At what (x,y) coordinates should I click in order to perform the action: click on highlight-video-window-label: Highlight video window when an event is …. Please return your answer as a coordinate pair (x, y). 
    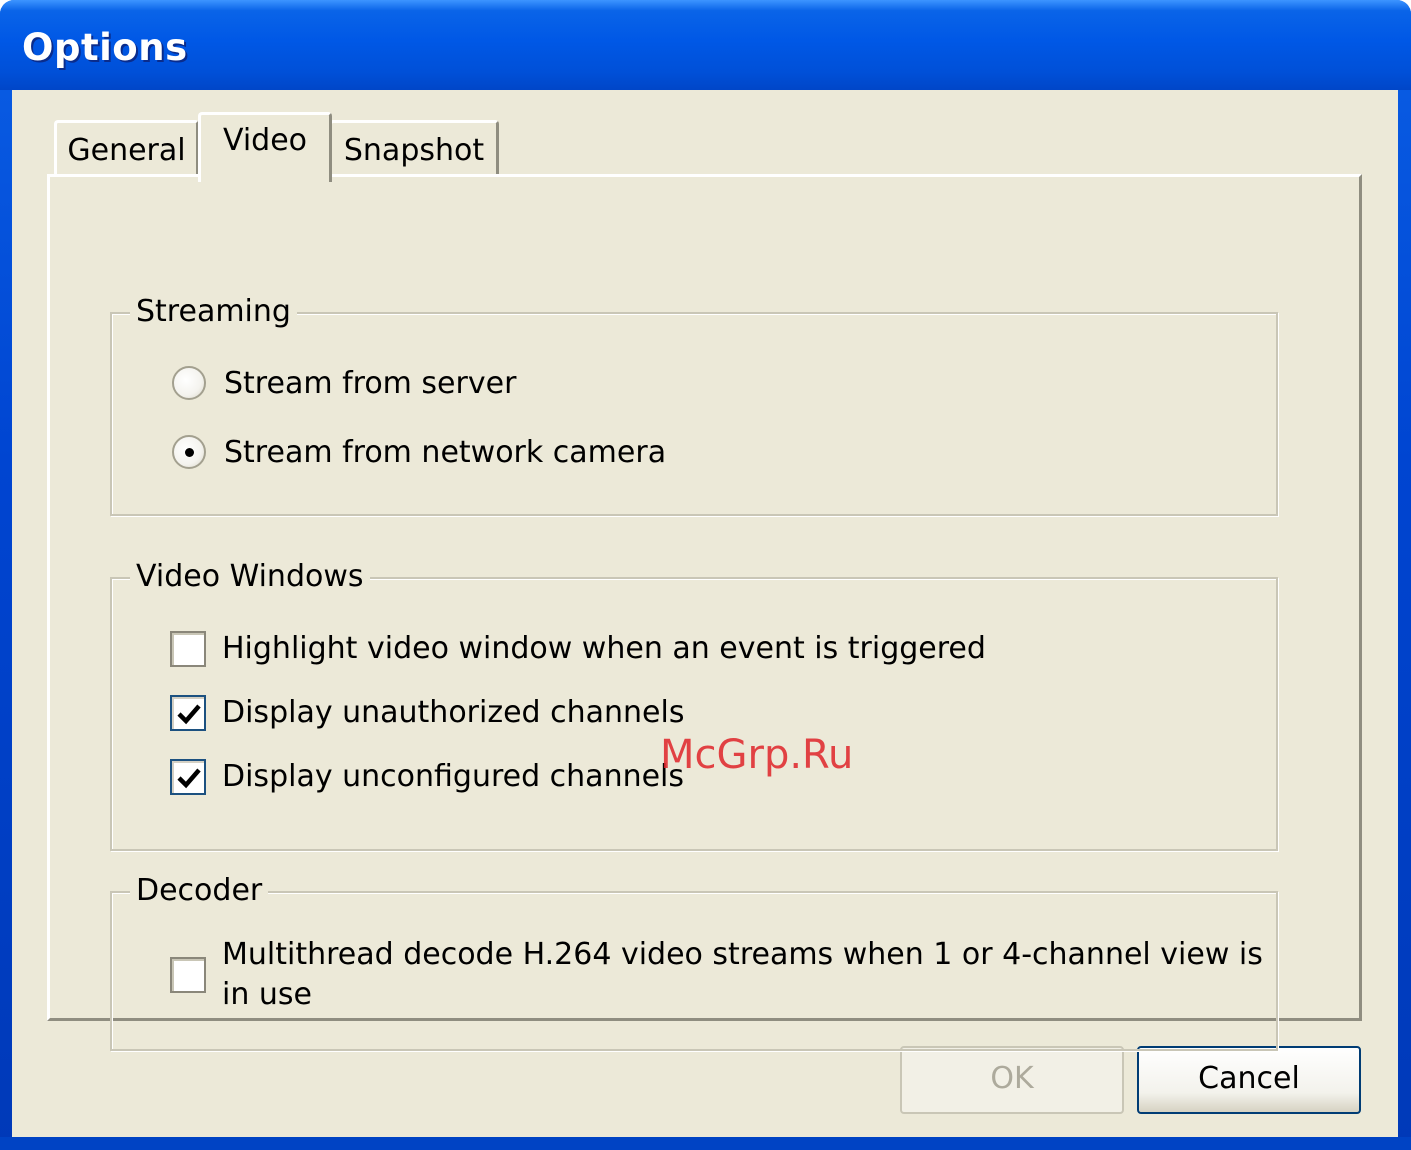
    Looking at the image, I should click on (604, 648).